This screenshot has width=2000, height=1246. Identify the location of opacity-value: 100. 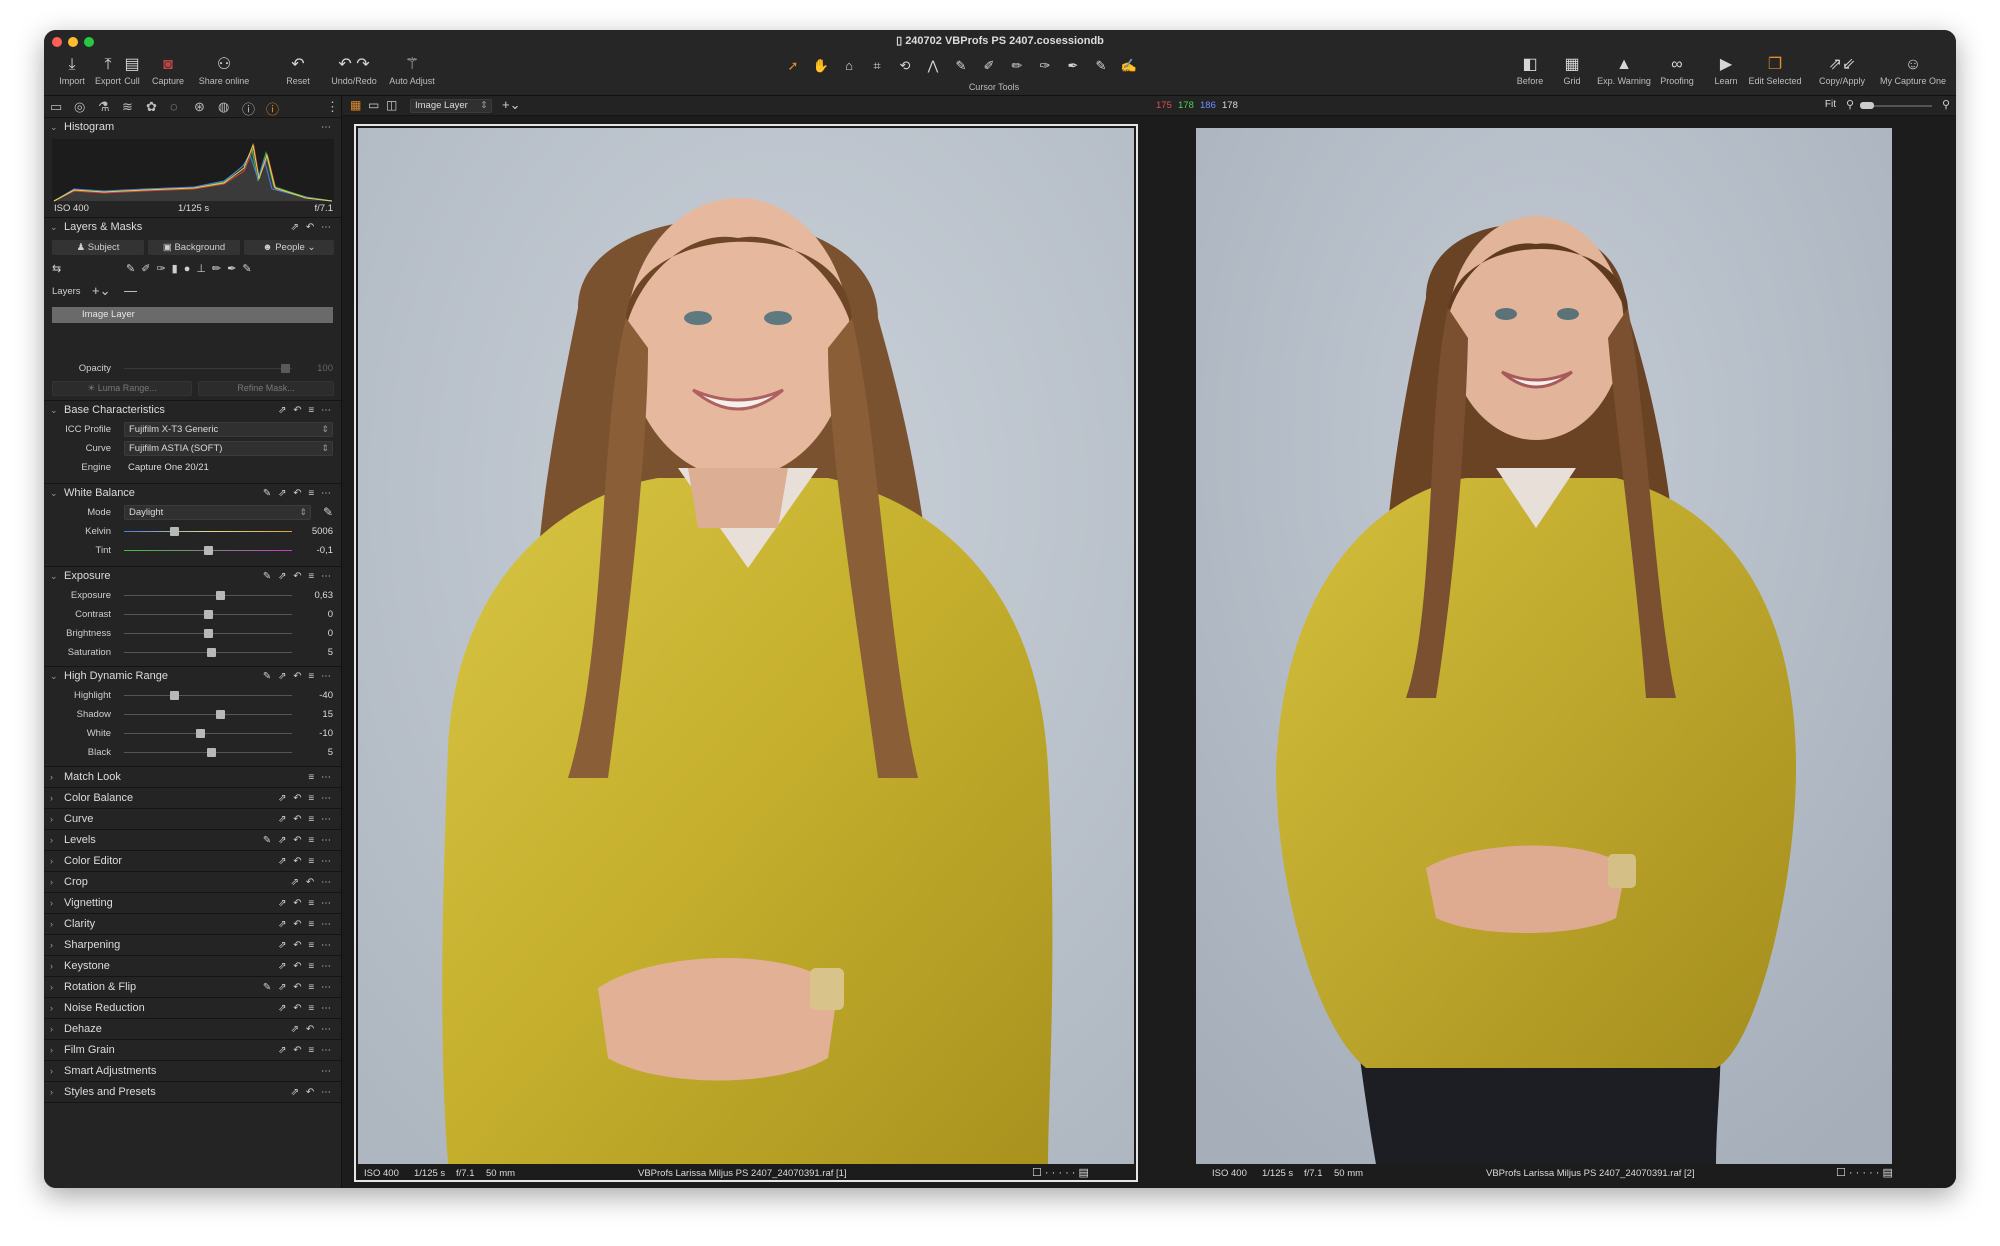
(325, 368).